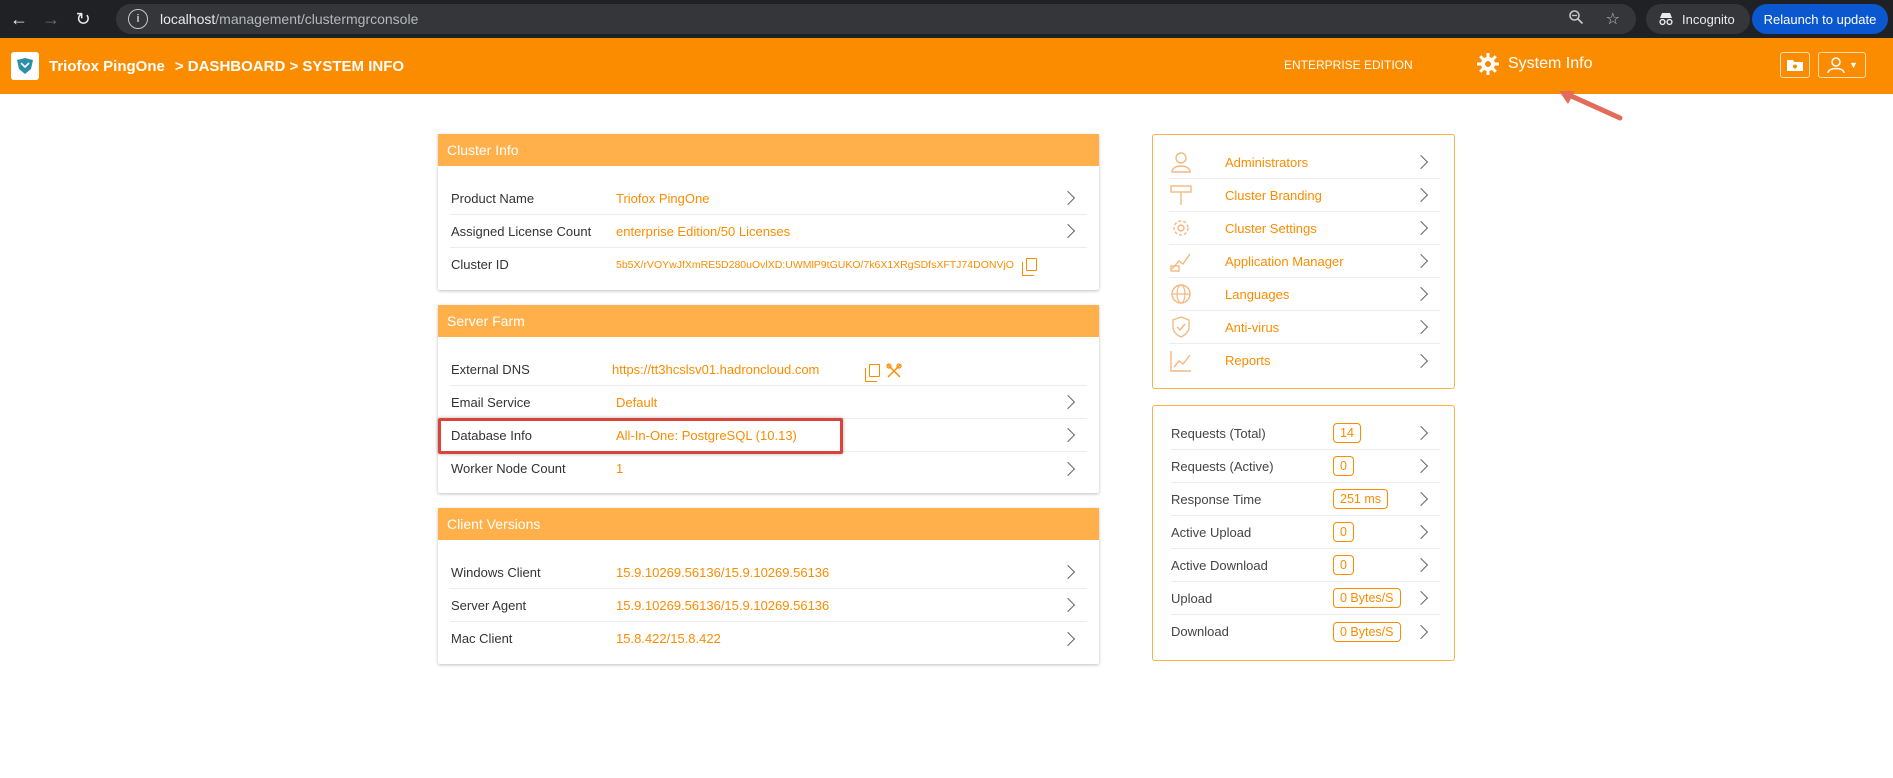 This screenshot has height=778, width=1893. What do you see at coordinates (1305, 466) in the screenshot?
I see `stat-row-requests-active: Requests (Active) 0` at bounding box center [1305, 466].